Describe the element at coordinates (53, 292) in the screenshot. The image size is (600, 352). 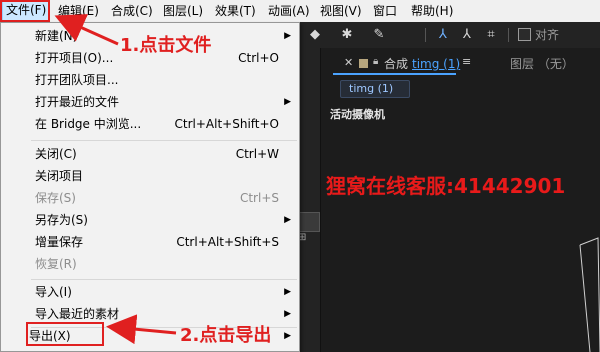
I see `menu-item-label: 导入(I)` at that location.